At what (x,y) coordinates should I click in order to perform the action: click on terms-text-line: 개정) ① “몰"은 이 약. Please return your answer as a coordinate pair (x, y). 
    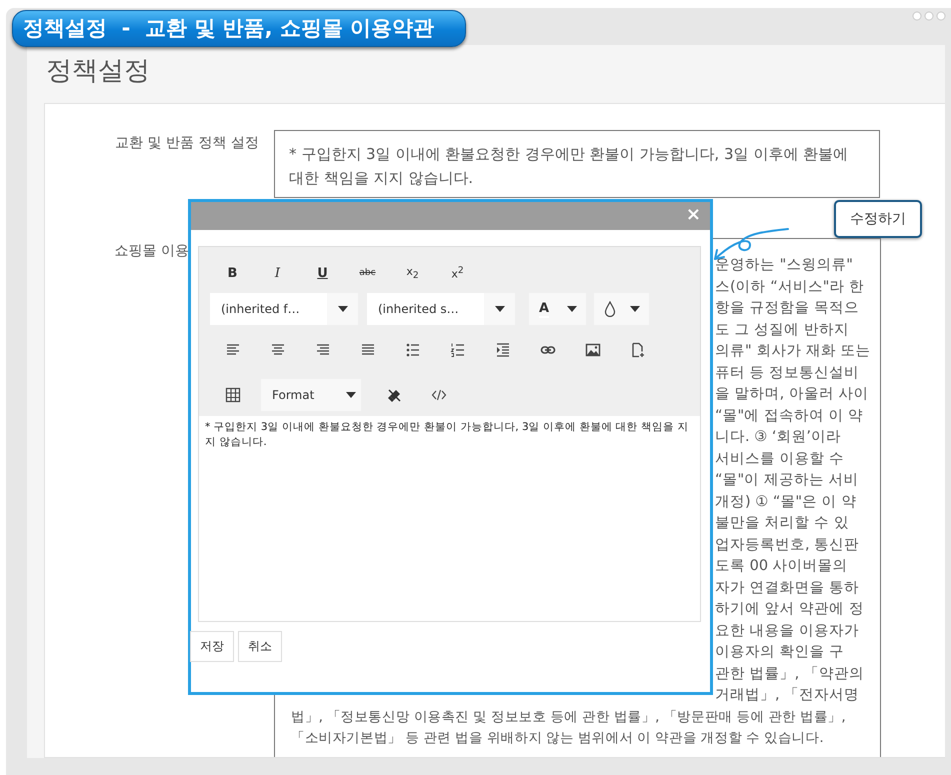
    Looking at the image, I should click on (785, 502).